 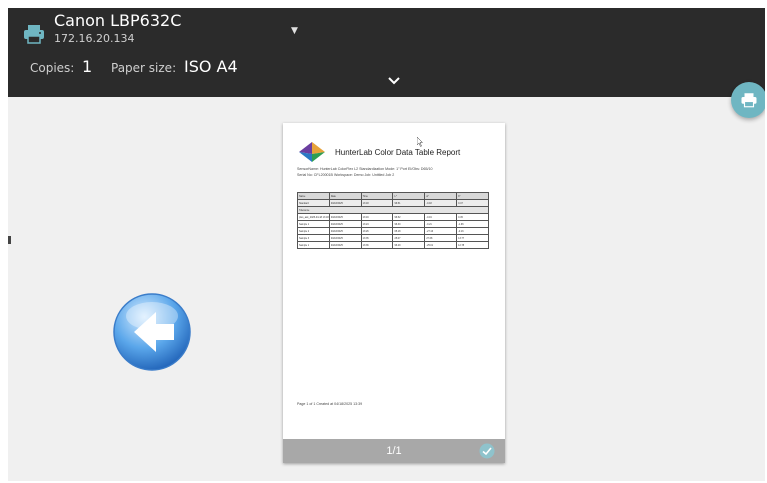 What do you see at coordinates (313, 203) in the screenshot?
I see `table-cell: Standard` at bounding box center [313, 203].